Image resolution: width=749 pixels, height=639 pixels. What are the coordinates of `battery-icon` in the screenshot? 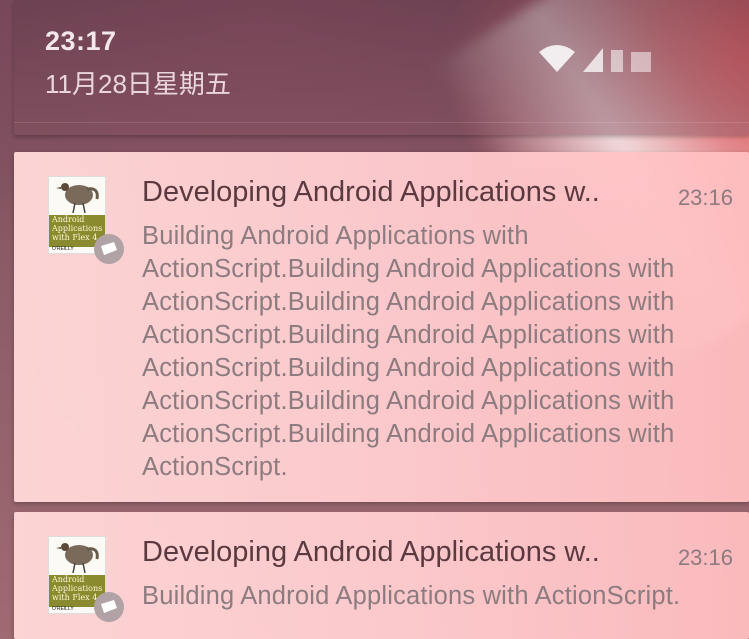 It's located at (641, 62).